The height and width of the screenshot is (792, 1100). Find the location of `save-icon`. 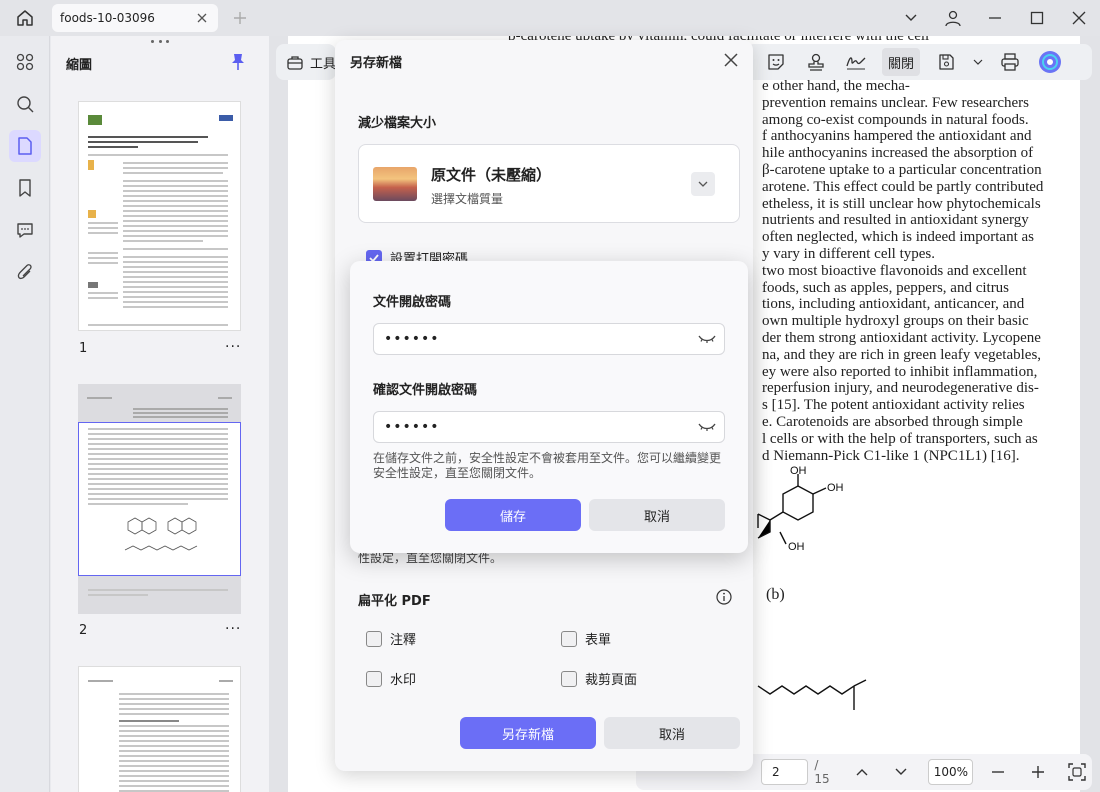

save-icon is located at coordinates (946, 62).